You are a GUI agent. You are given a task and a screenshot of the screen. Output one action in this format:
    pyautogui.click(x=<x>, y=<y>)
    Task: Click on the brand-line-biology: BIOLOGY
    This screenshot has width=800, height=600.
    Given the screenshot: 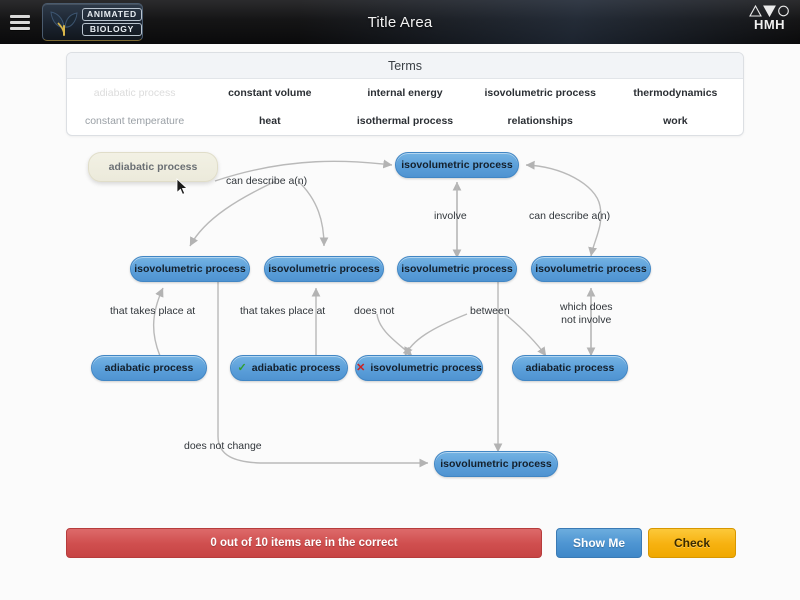 What is the action you would take?
    pyautogui.click(x=112, y=30)
    